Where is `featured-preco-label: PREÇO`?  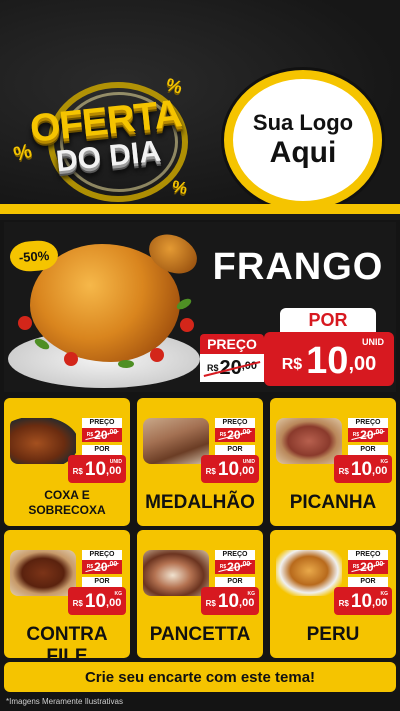
featured-preco-label: PREÇO is located at coordinates (232, 344).